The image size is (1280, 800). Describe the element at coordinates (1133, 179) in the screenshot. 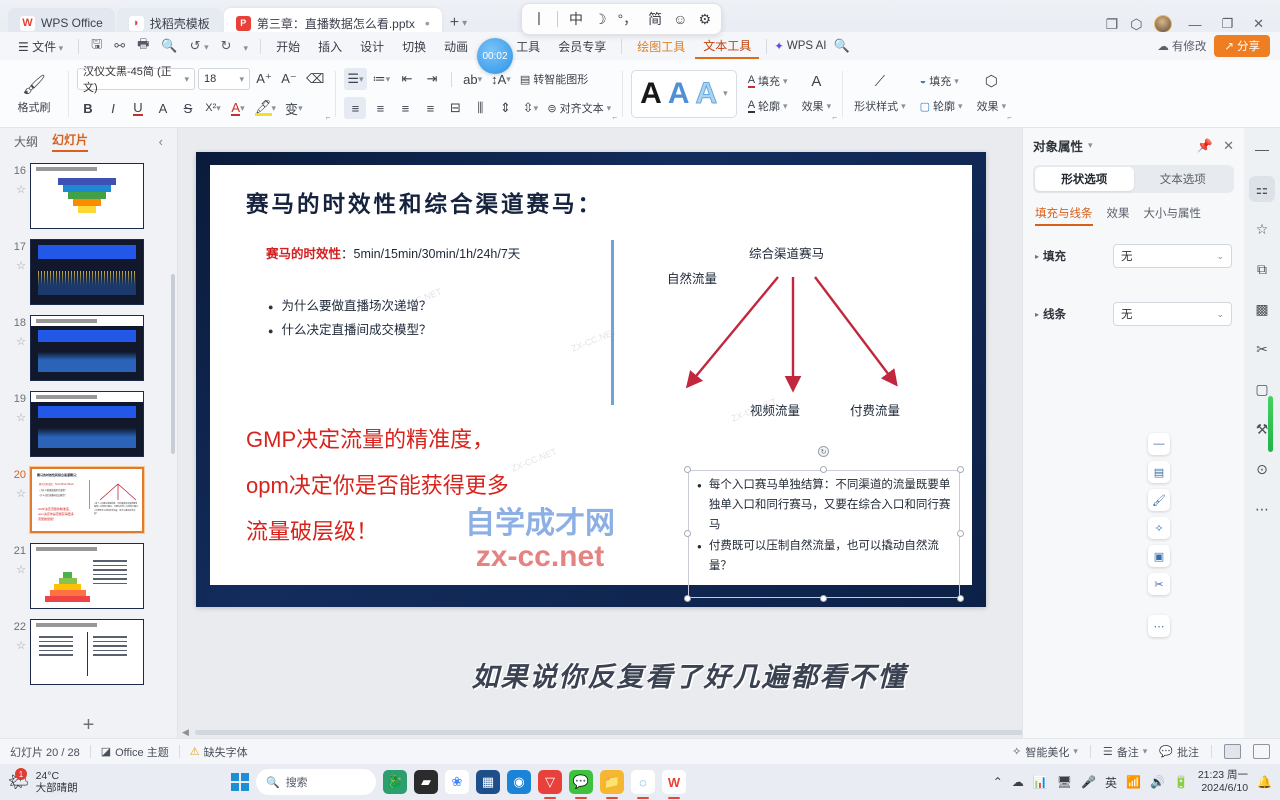

I see `panel-segmented-control: 形状选项 文本选项` at that location.